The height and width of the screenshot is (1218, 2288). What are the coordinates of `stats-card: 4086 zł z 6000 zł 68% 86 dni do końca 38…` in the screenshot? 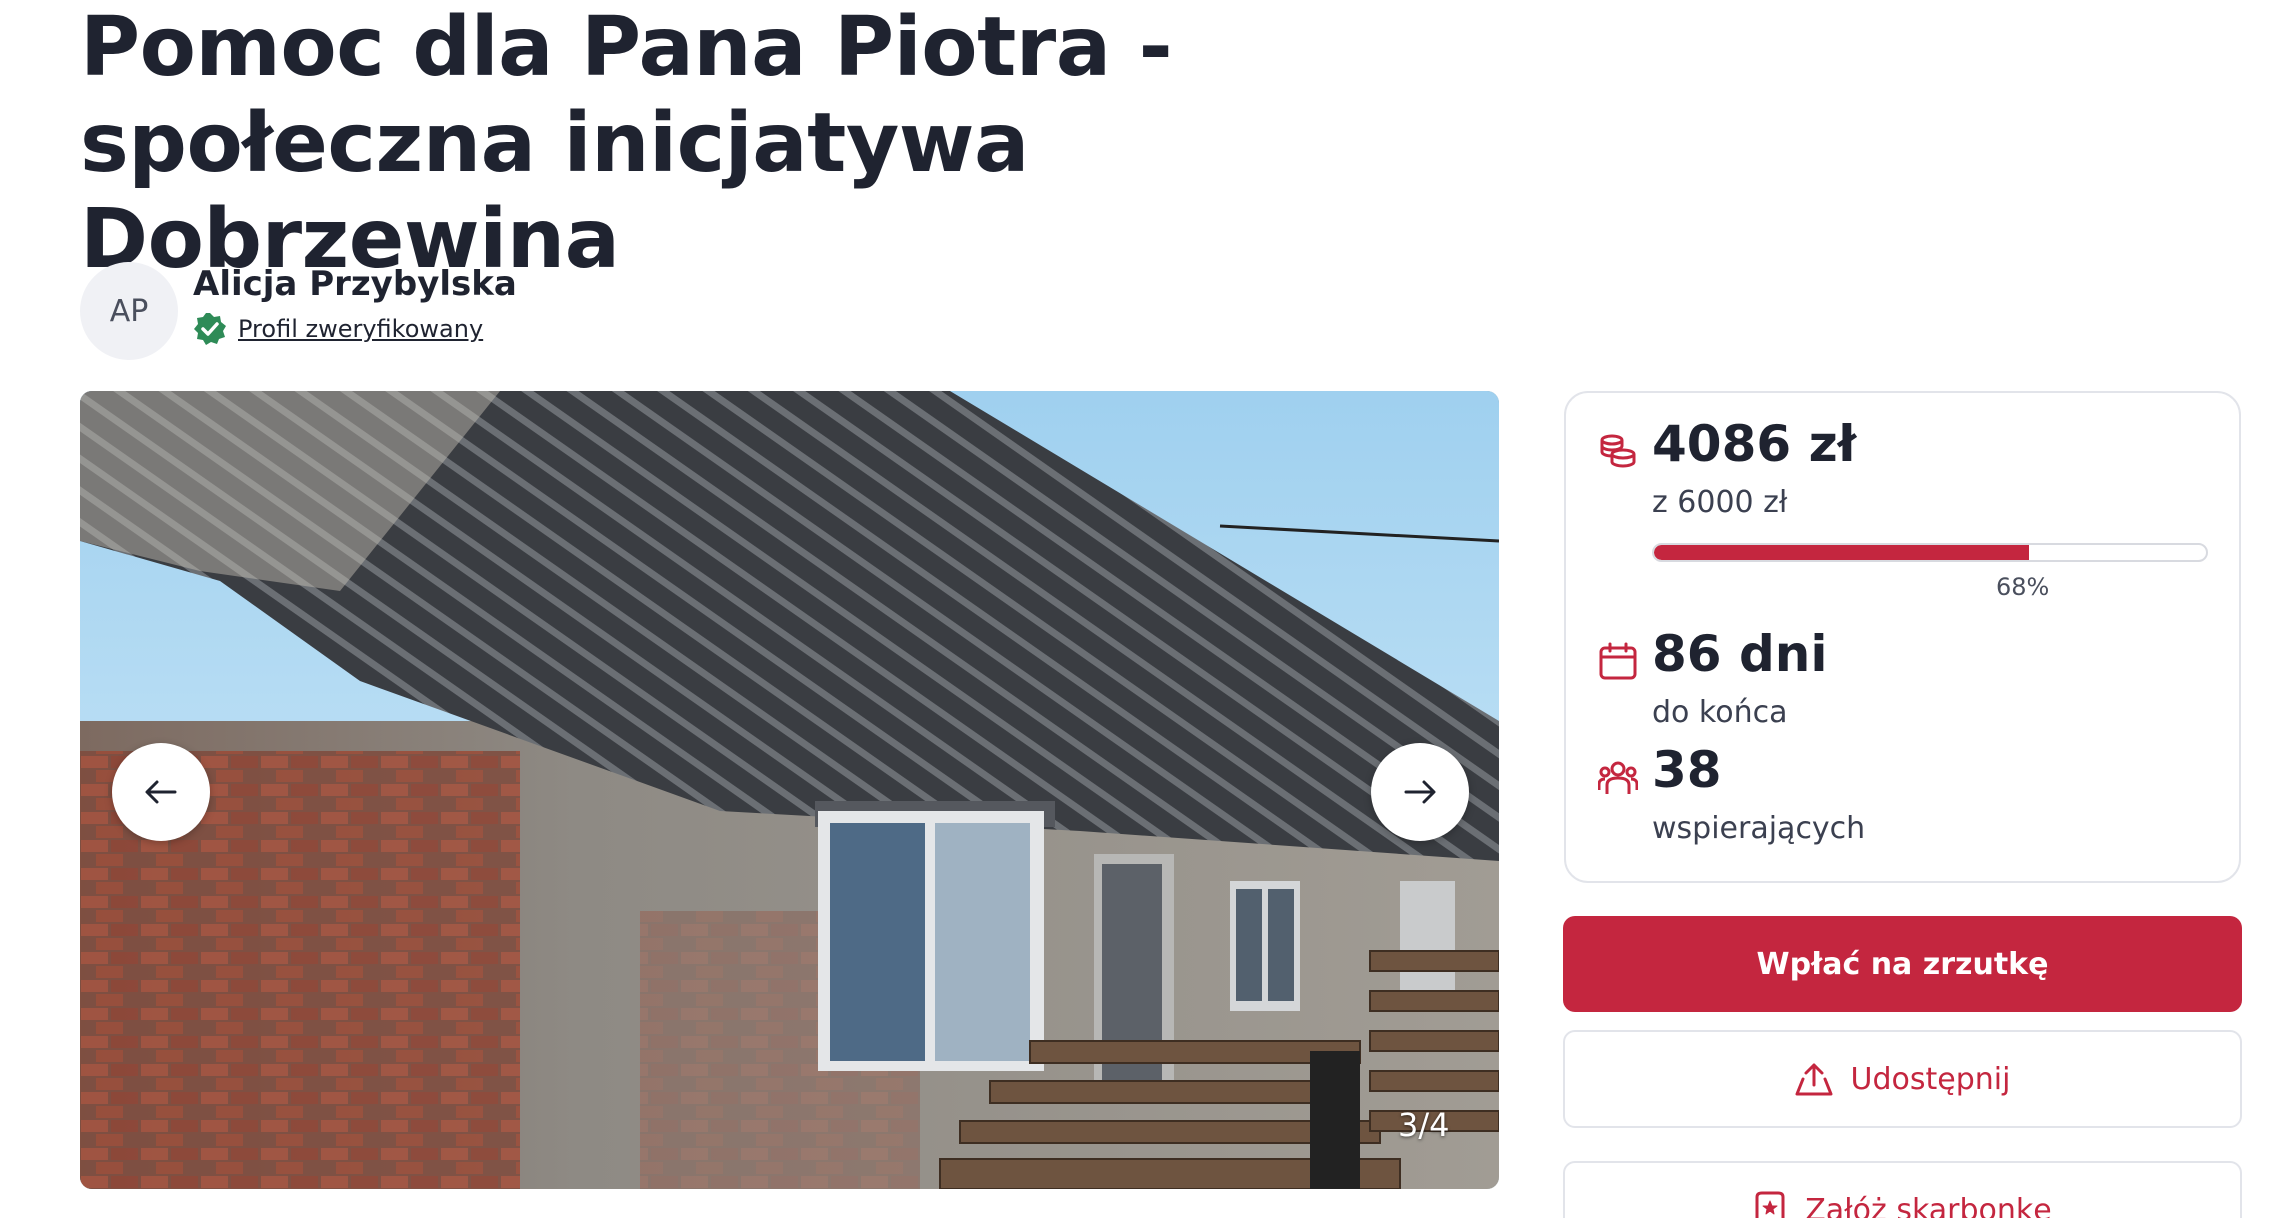 It's located at (1902, 637).